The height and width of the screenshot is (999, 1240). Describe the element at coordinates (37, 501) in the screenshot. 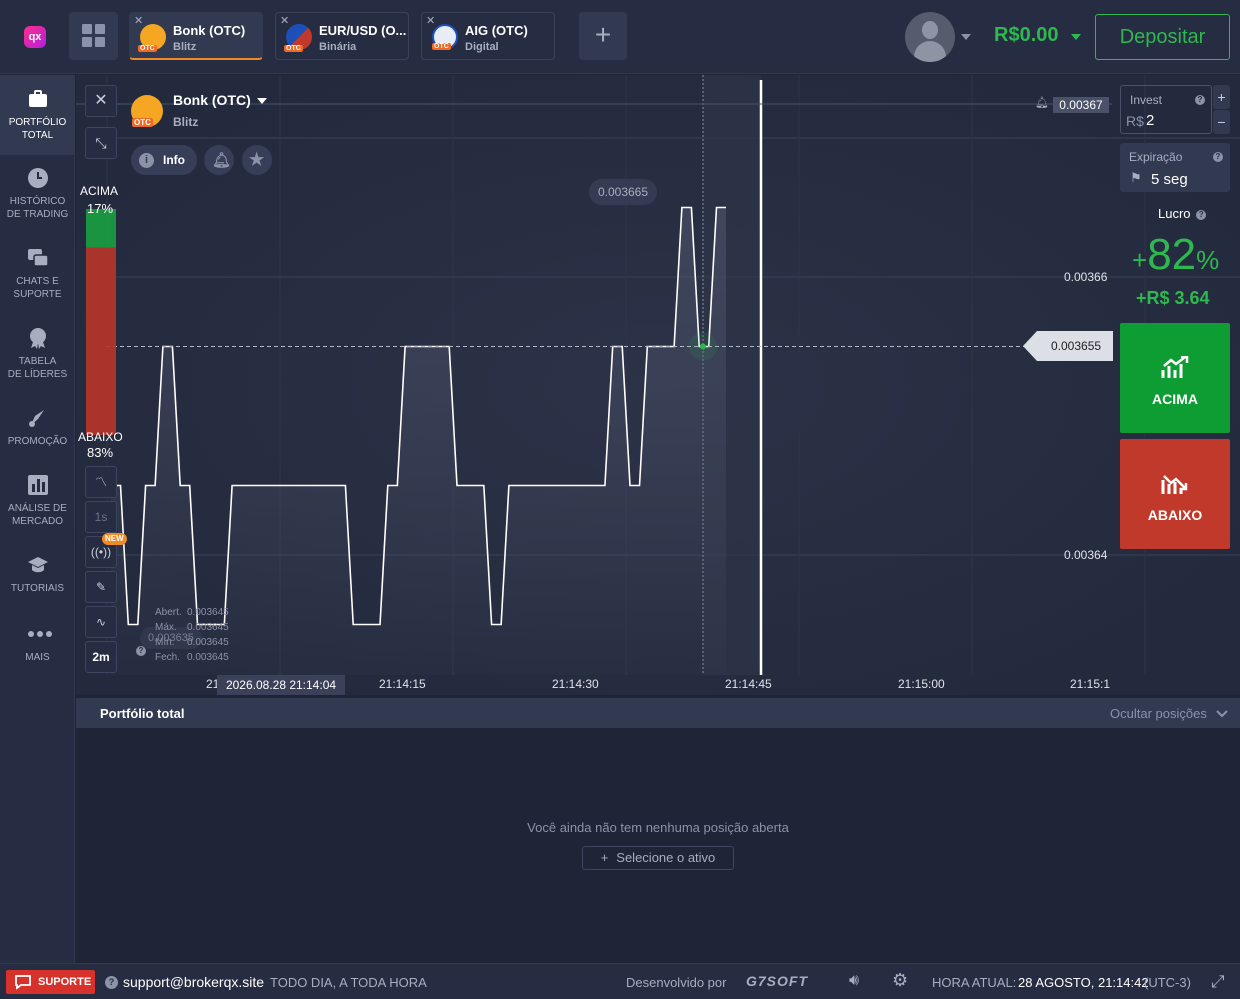

I see `sidebar-item-analysis: ANÁLISE DE MERCADO` at that location.